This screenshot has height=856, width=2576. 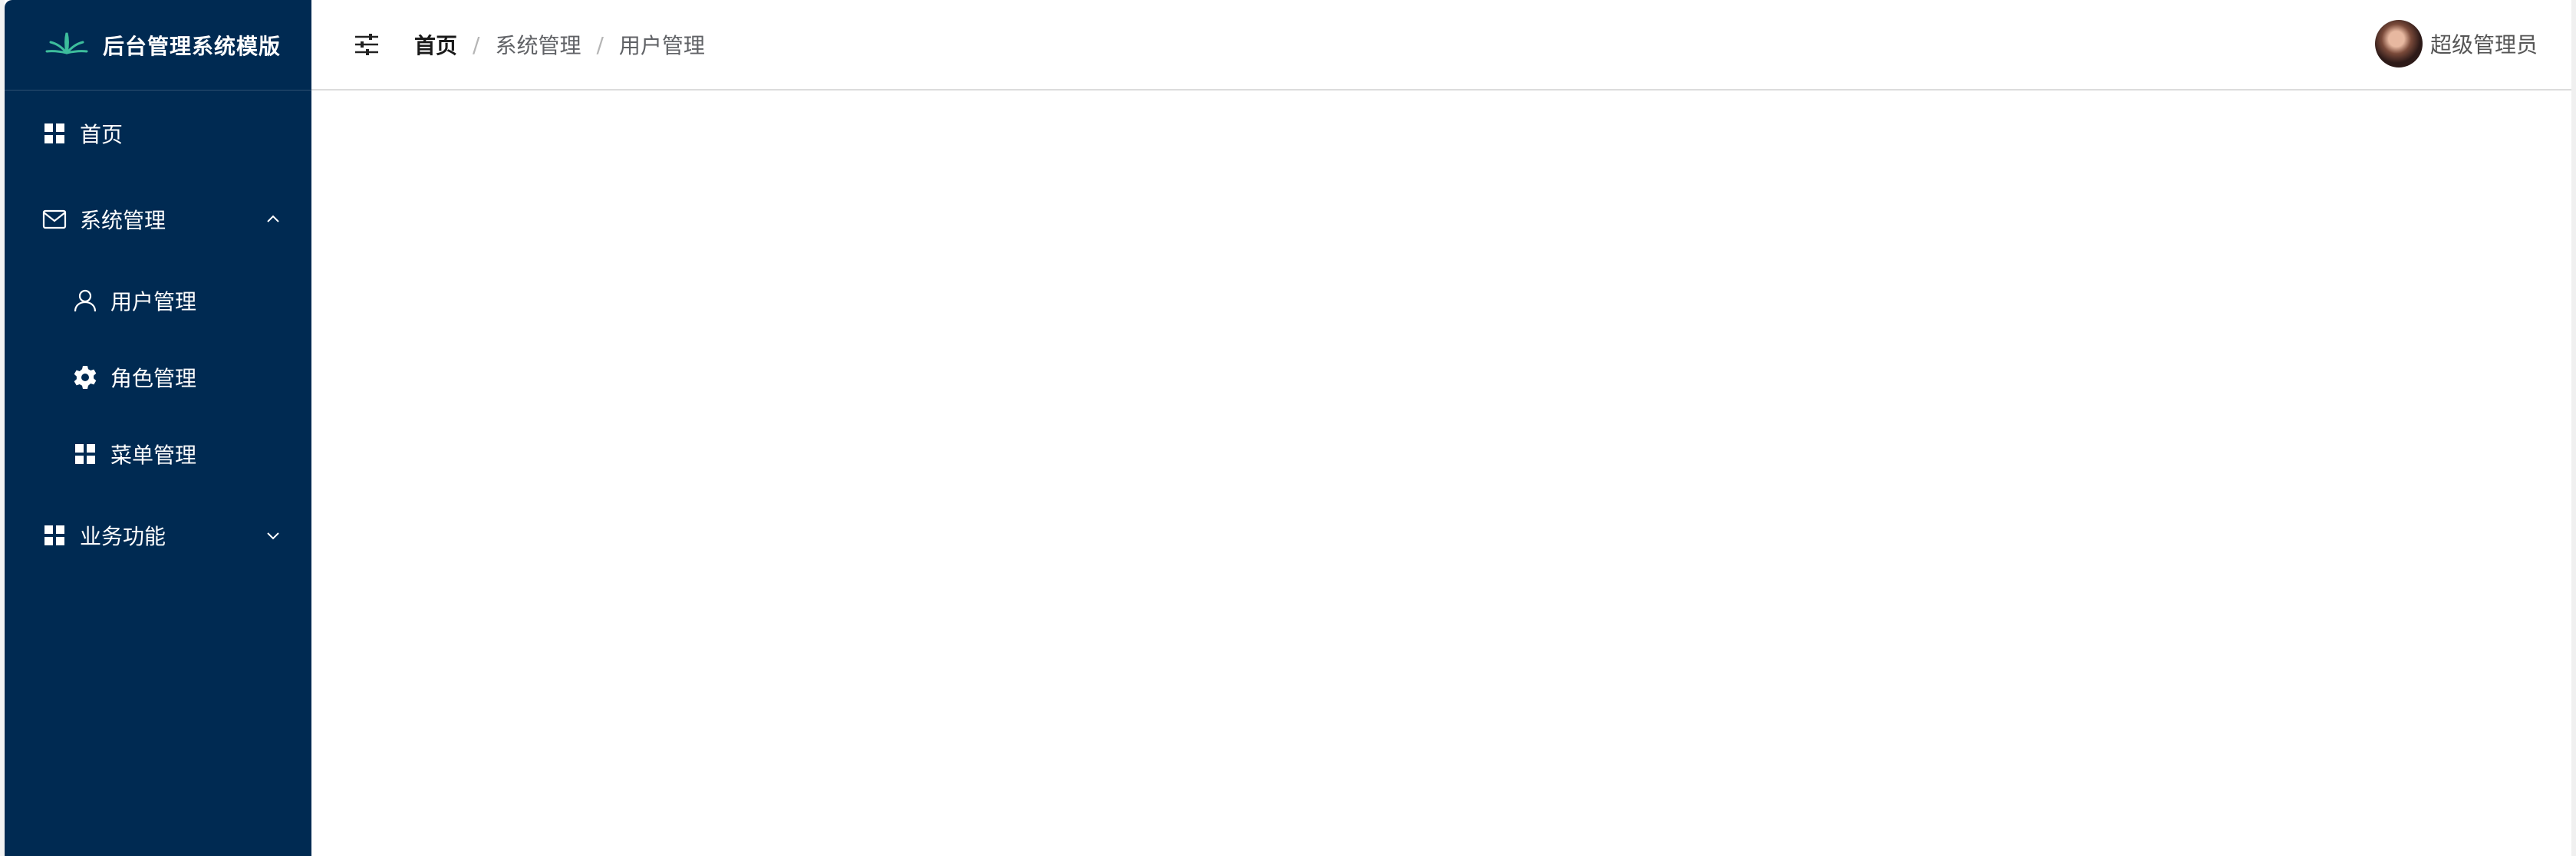 What do you see at coordinates (123, 537) in the screenshot?
I see `sidebar-item-label: 业务功能` at bounding box center [123, 537].